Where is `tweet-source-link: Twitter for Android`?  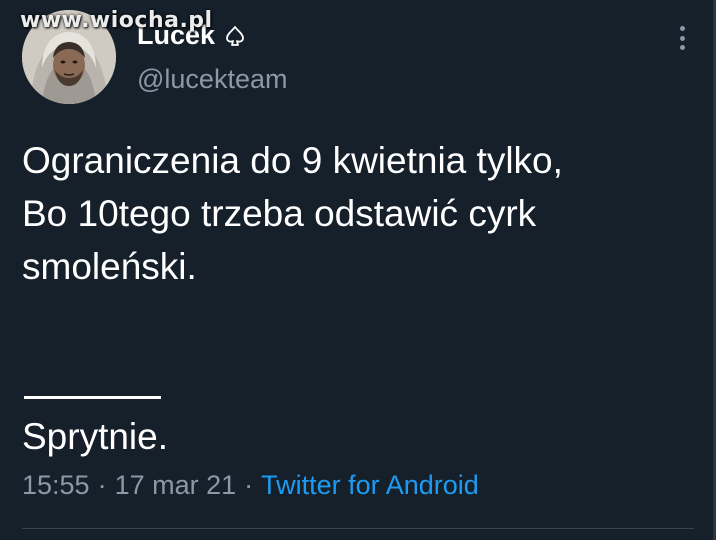
tweet-source-link: Twitter for Android is located at coordinates (370, 485).